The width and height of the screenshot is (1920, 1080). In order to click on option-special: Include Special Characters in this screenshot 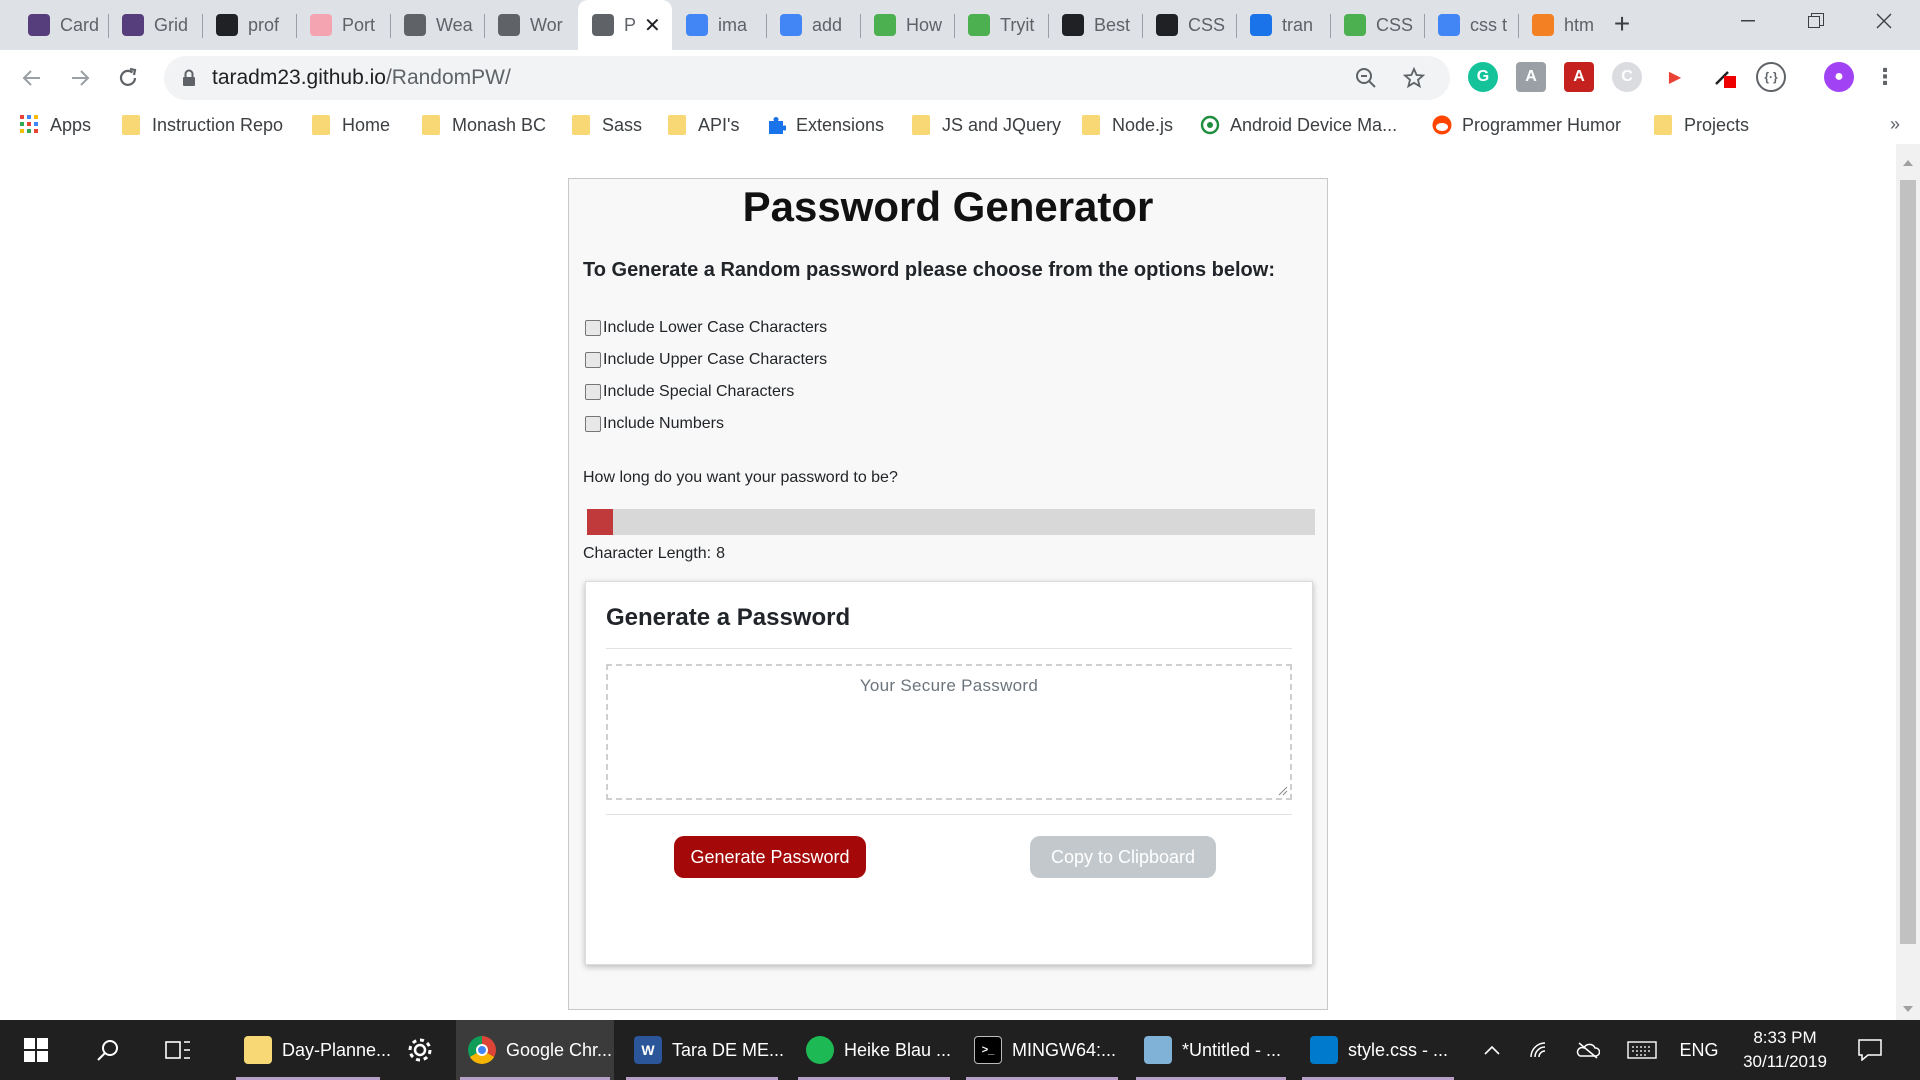, I will do `click(689, 392)`.